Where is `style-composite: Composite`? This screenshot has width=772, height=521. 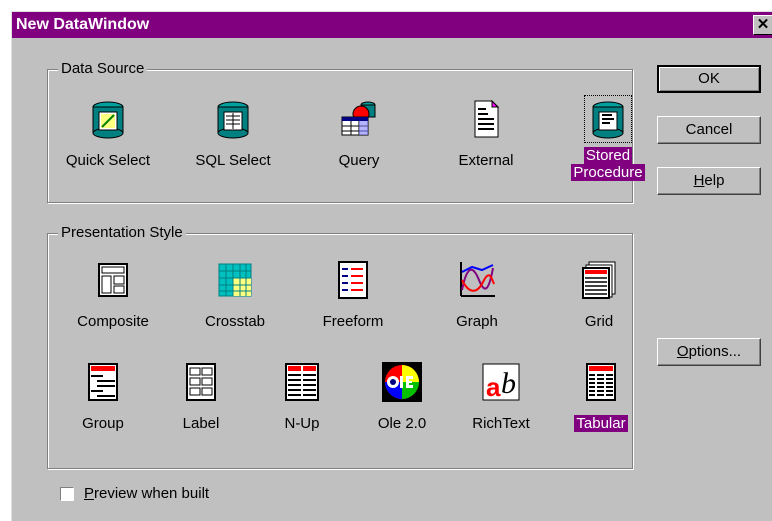 style-composite: Composite is located at coordinates (113, 295).